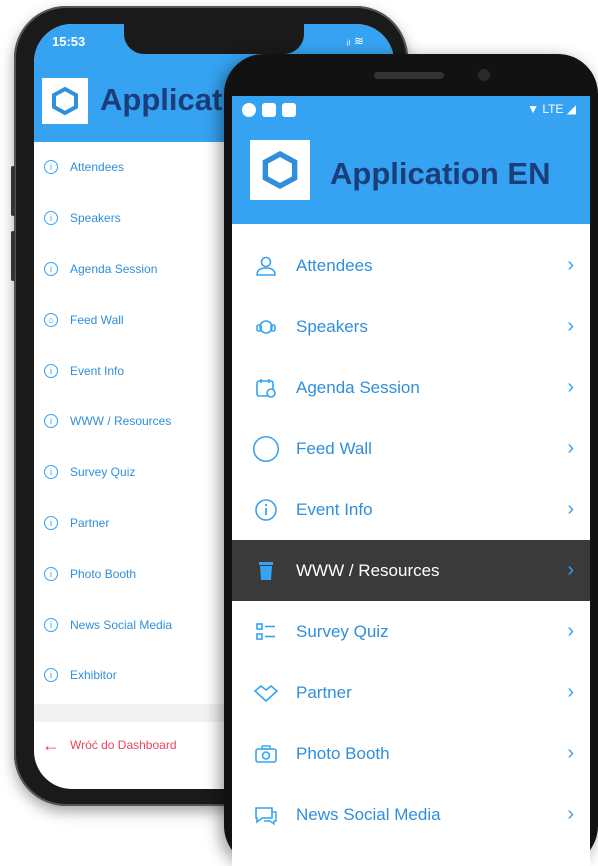 This screenshot has width=598, height=866. I want to click on back-label: Wróć do Dashboard, so click(123, 745).